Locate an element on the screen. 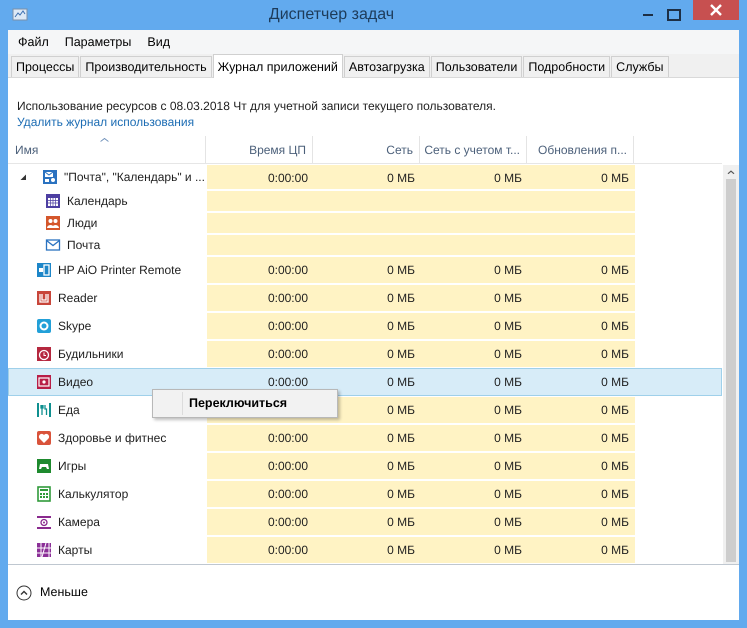  column-header: Время ЦП is located at coordinates (259, 149).